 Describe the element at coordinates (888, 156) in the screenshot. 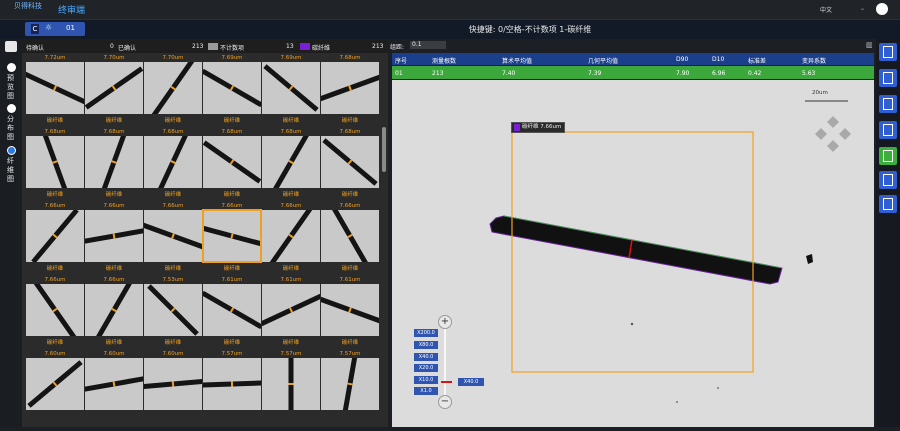

I see `ruler-button` at that location.